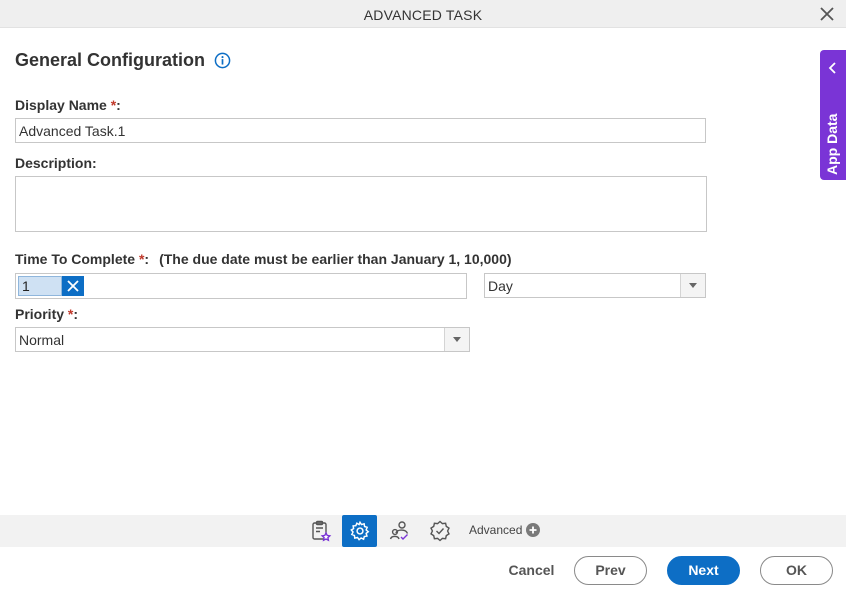  I want to click on dialog-titlebar: ADVANCED TASK, so click(423, 14).